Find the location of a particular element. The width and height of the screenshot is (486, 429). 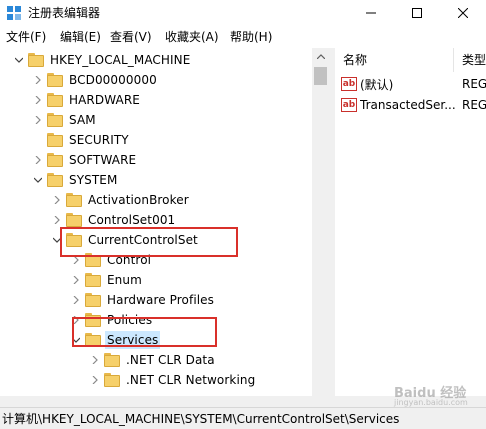

tree-item-label: SOFTWARE is located at coordinates (103, 160).